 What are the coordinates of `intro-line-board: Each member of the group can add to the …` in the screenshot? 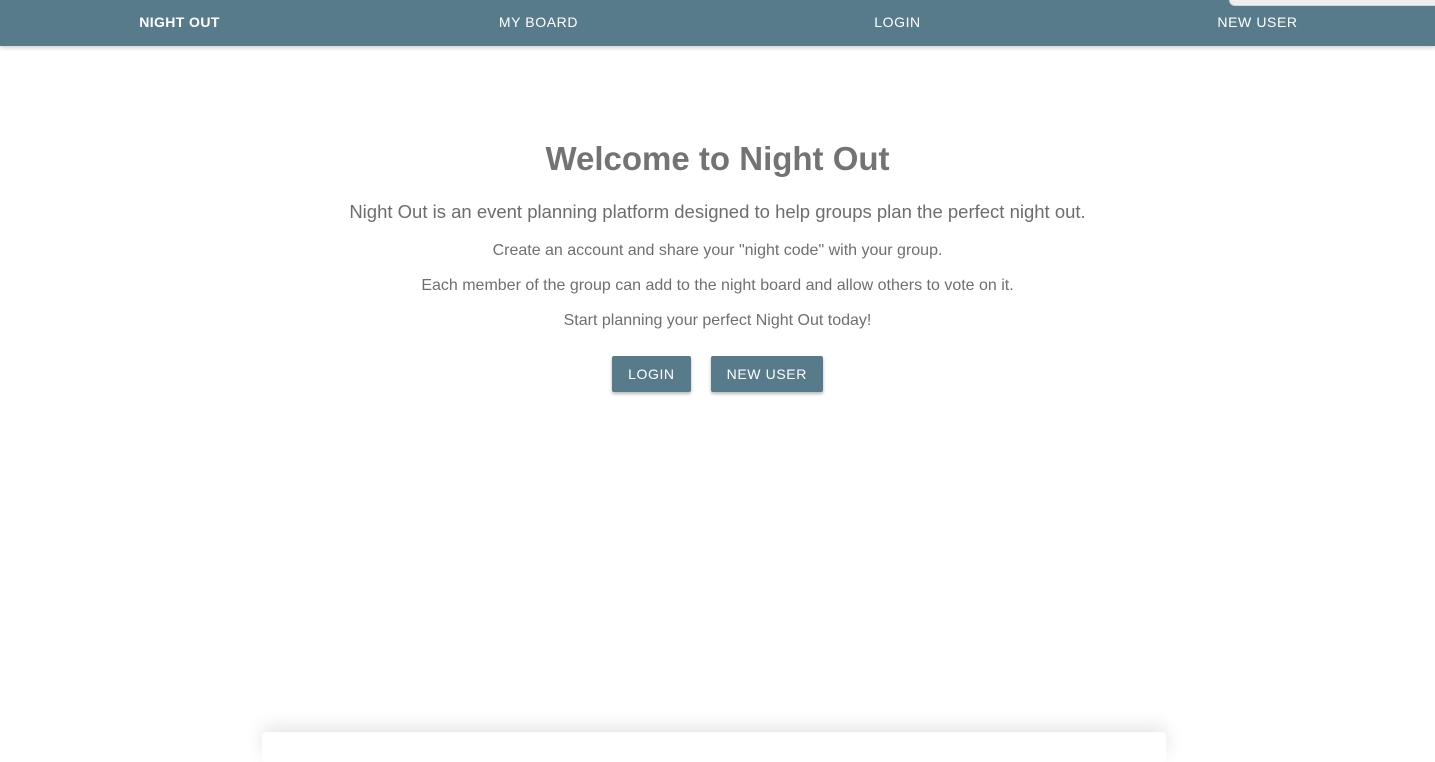 It's located at (717, 285).